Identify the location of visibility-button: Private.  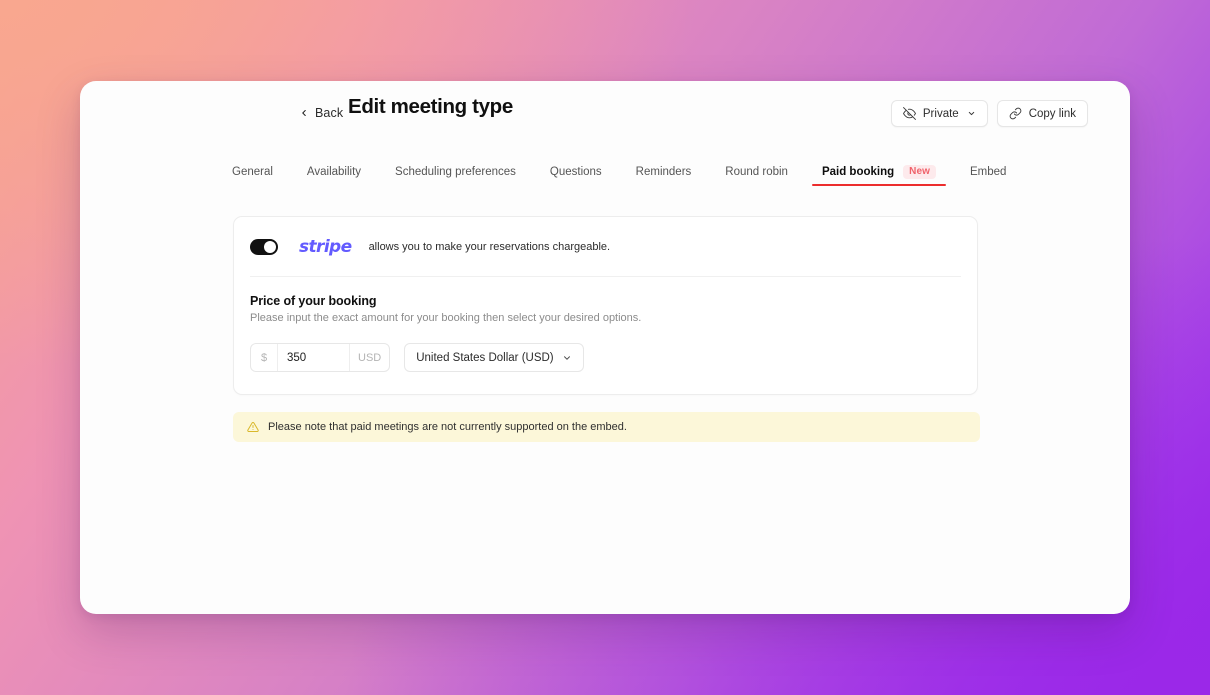
(939, 113).